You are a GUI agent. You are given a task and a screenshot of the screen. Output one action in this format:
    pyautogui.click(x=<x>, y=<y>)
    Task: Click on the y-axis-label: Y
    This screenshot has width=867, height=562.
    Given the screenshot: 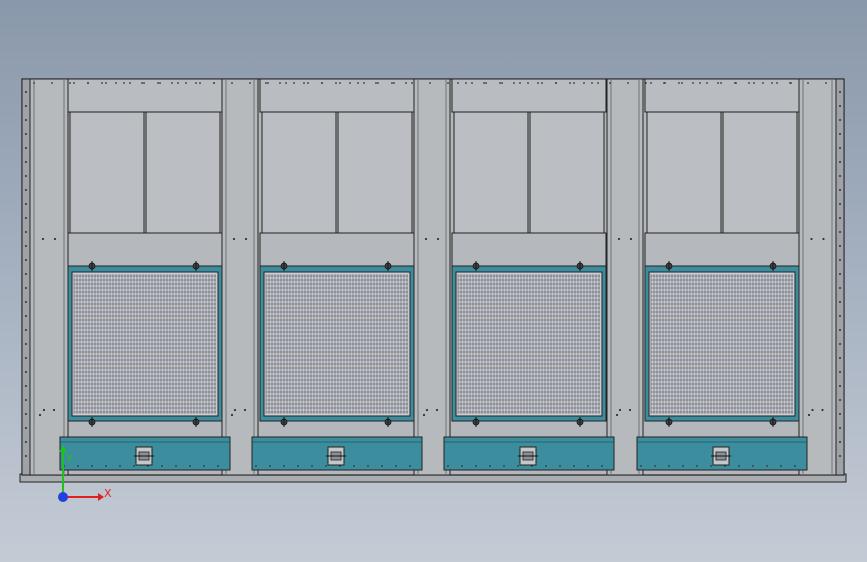 What is the action you would take?
    pyautogui.click(x=69, y=458)
    